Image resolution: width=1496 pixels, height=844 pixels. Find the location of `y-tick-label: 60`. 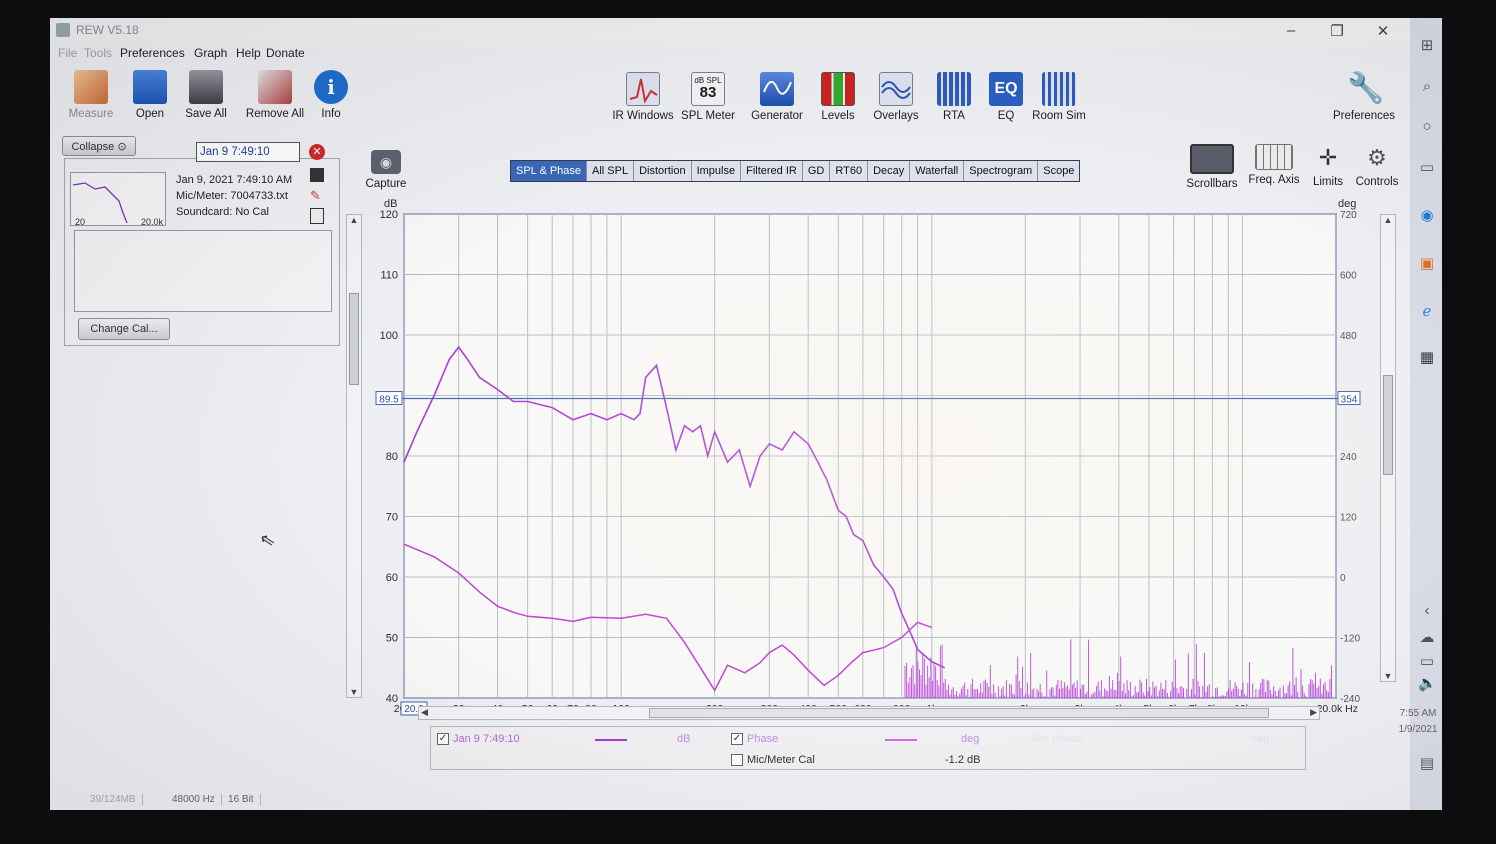

y-tick-label: 60 is located at coordinates (392, 578).